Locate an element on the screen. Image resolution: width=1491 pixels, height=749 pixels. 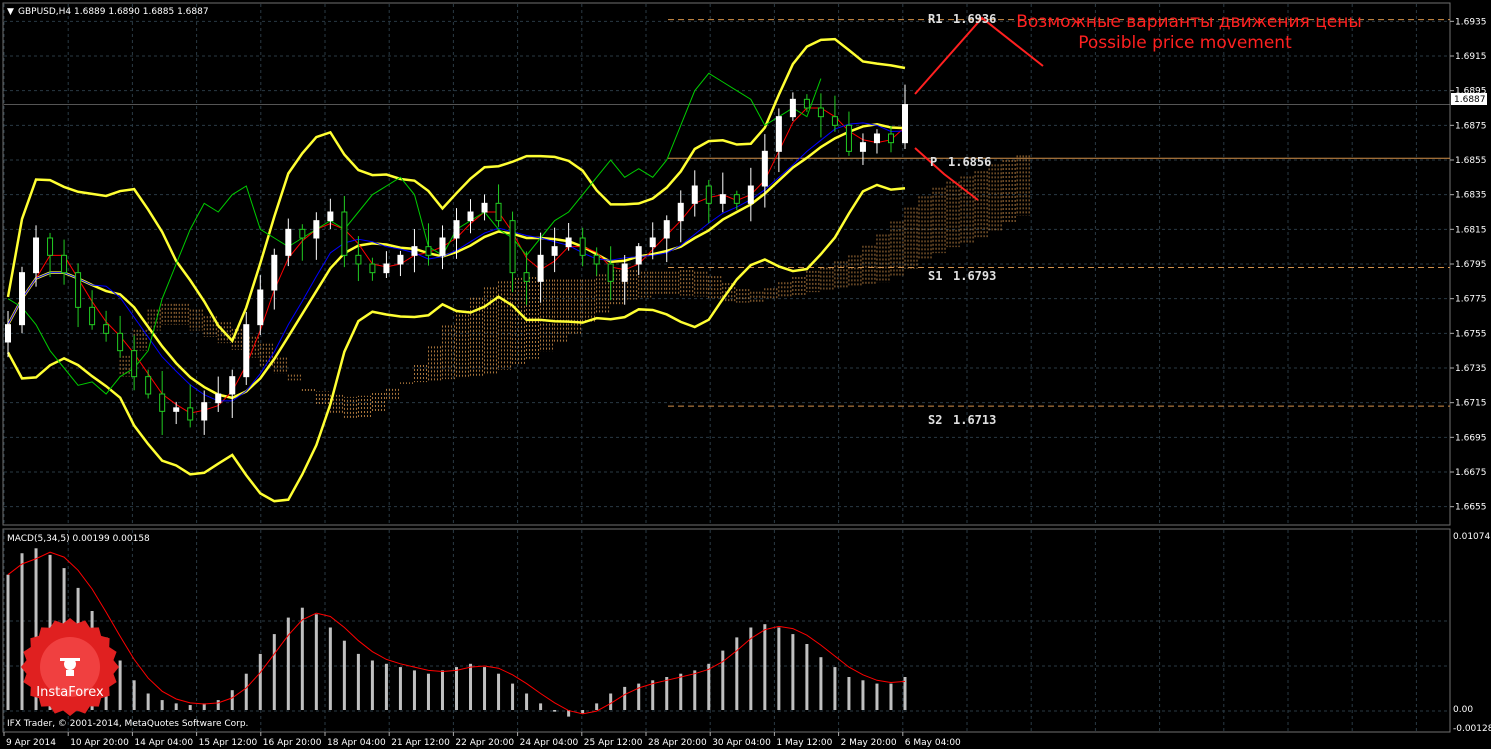
price-tick-label: 1.6935 is located at coordinates (1471, 22).